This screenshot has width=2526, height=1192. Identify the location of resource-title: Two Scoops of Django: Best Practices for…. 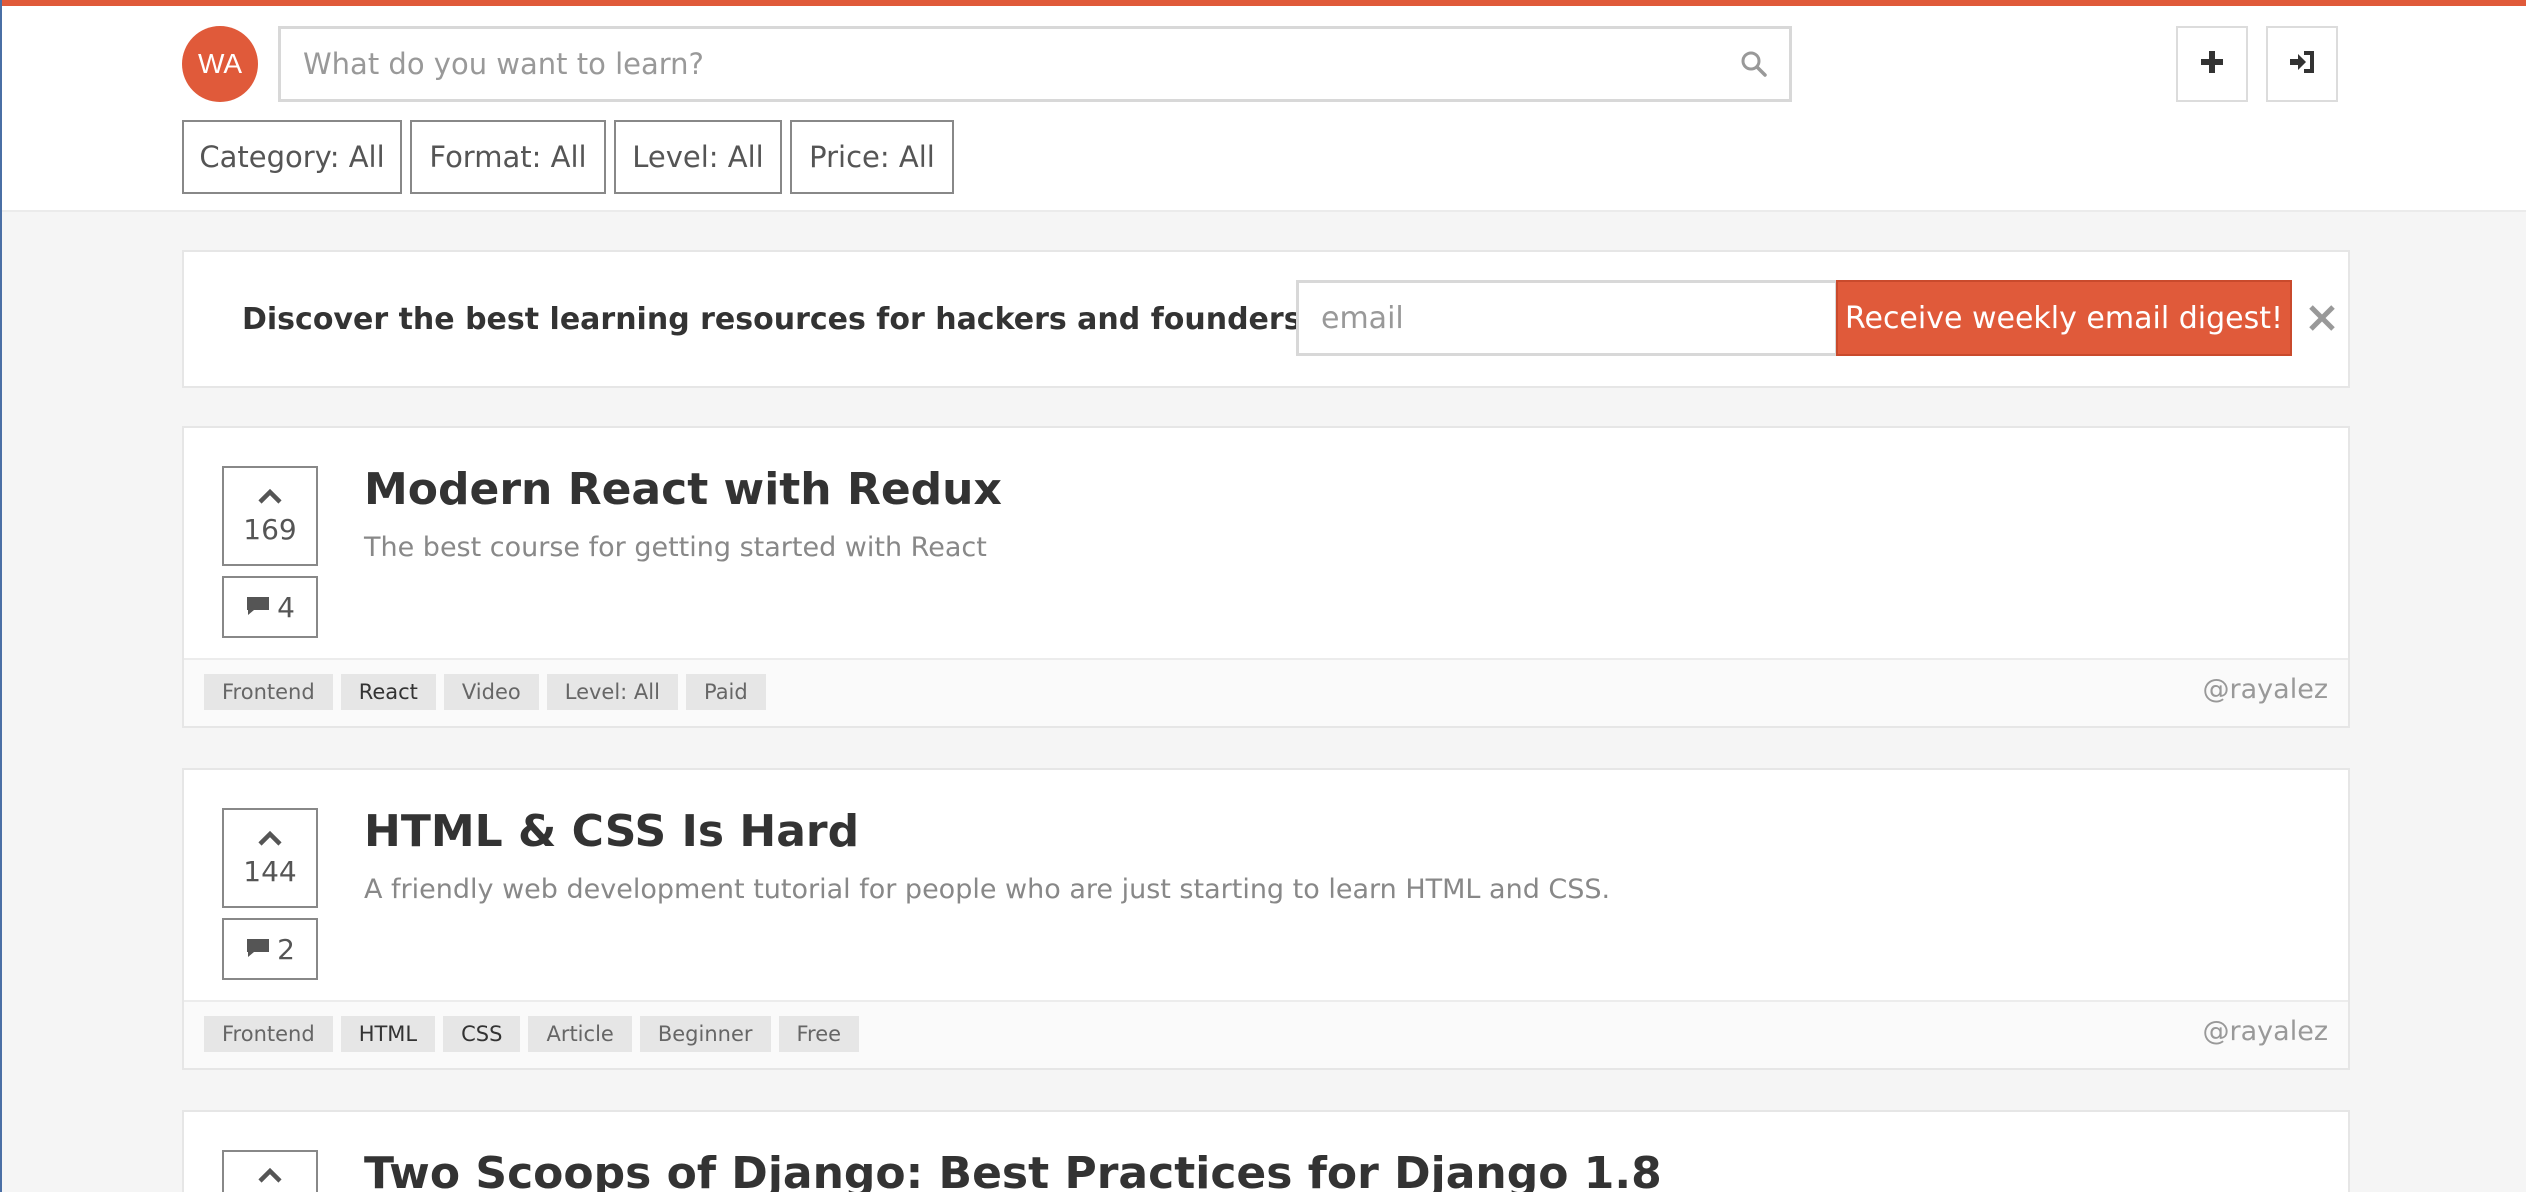
(1013, 1170).